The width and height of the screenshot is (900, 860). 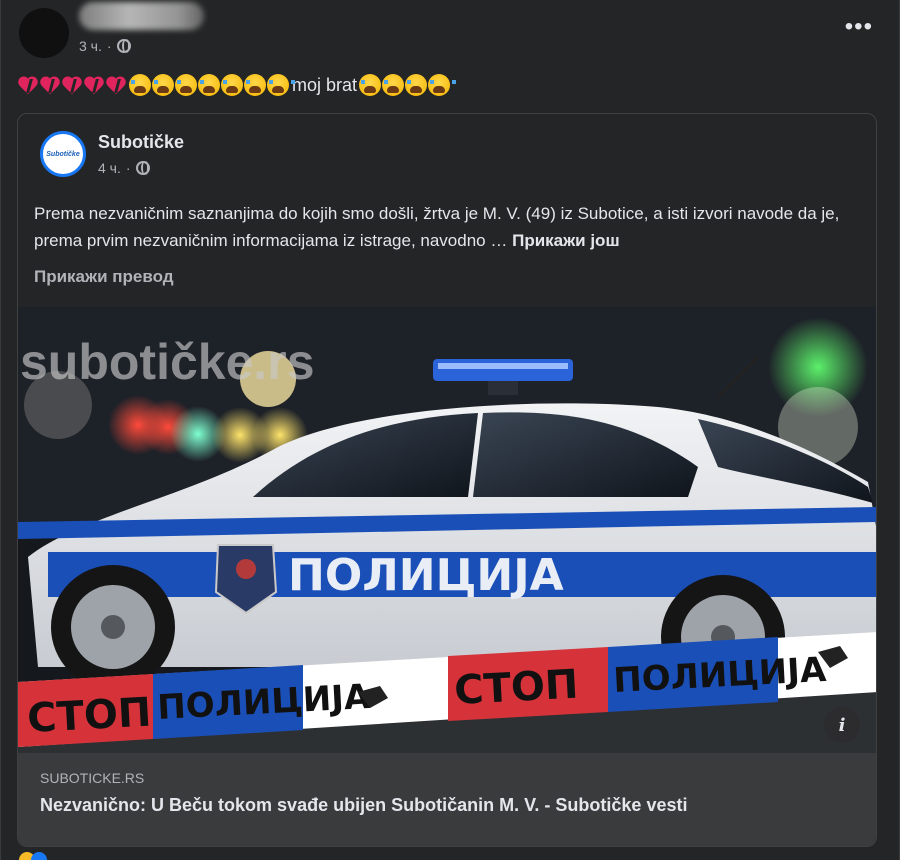 What do you see at coordinates (566, 240) in the screenshot?
I see `see-more-link: Прикажи још` at bounding box center [566, 240].